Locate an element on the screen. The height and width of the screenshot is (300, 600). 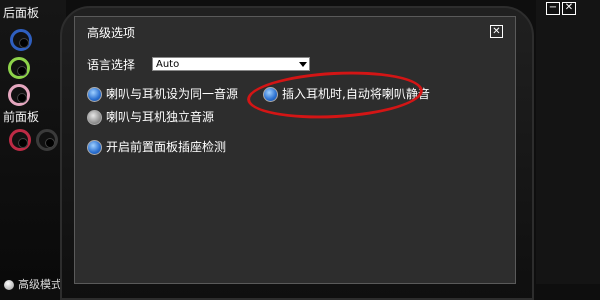
option-independent-source: 喇叭与耳机独立音源 is located at coordinates (150, 116).